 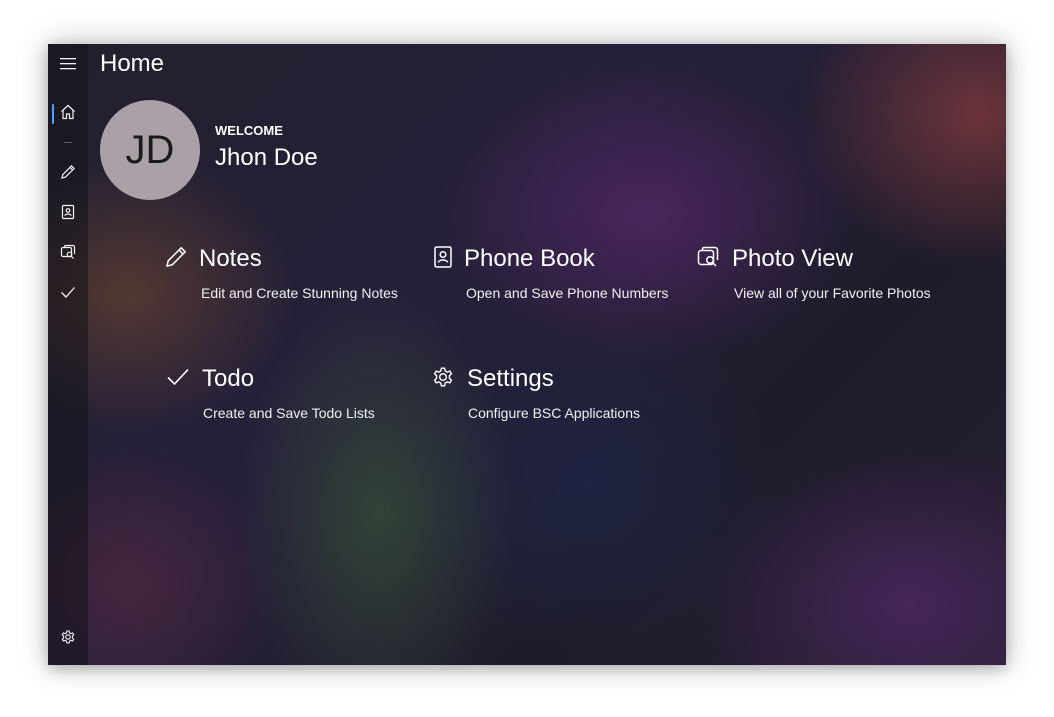 What do you see at coordinates (510, 378) in the screenshot?
I see `tile-settings-title: Settings` at bounding box center [510, 378].